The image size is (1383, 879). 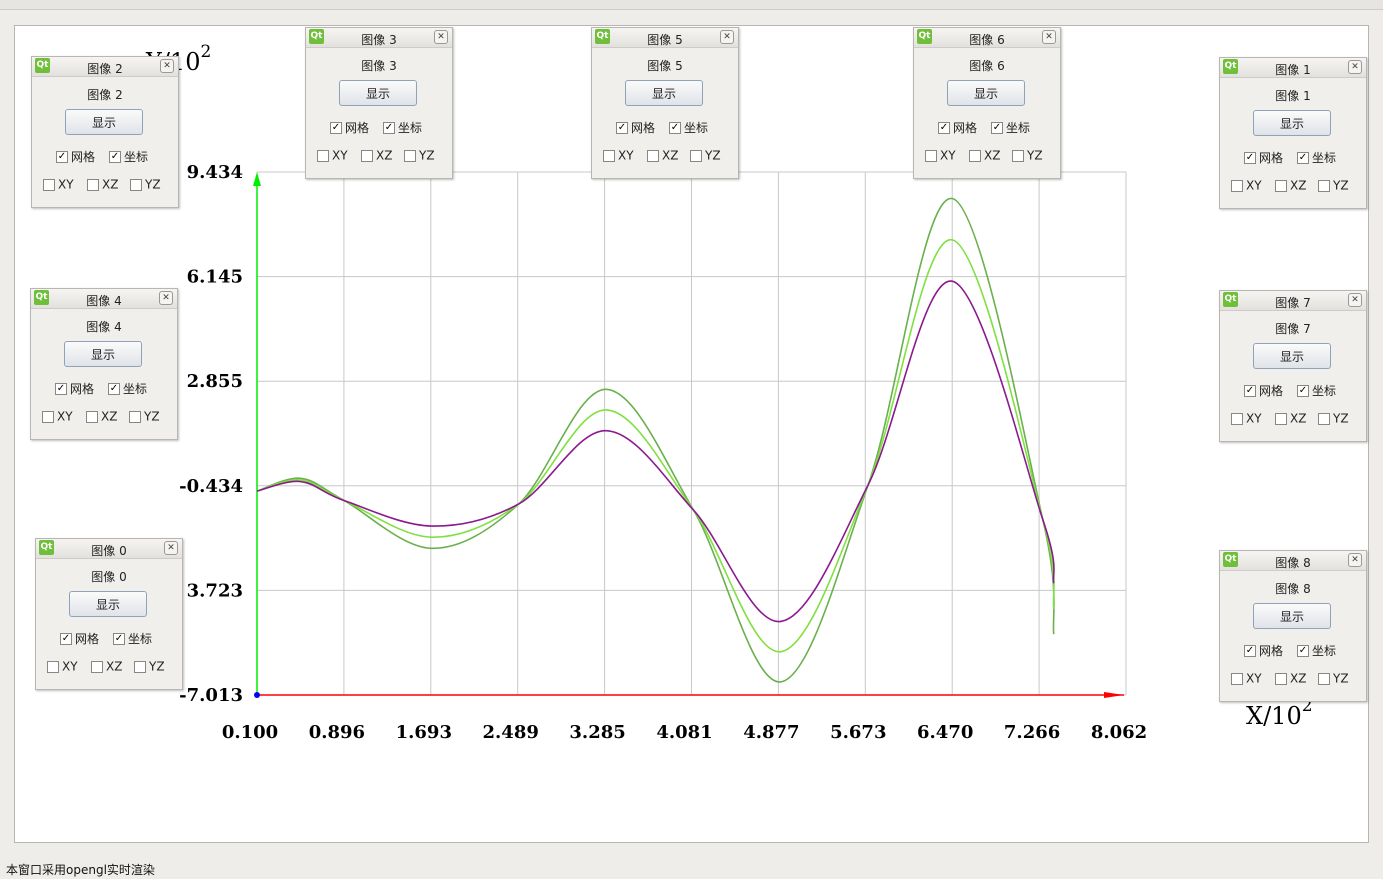 What do you see at coordinates (1293, 561) in the screenshot?
I see `panel-titlebar: Qt 图像 8 ✕` at bounding box center [1293, 561].